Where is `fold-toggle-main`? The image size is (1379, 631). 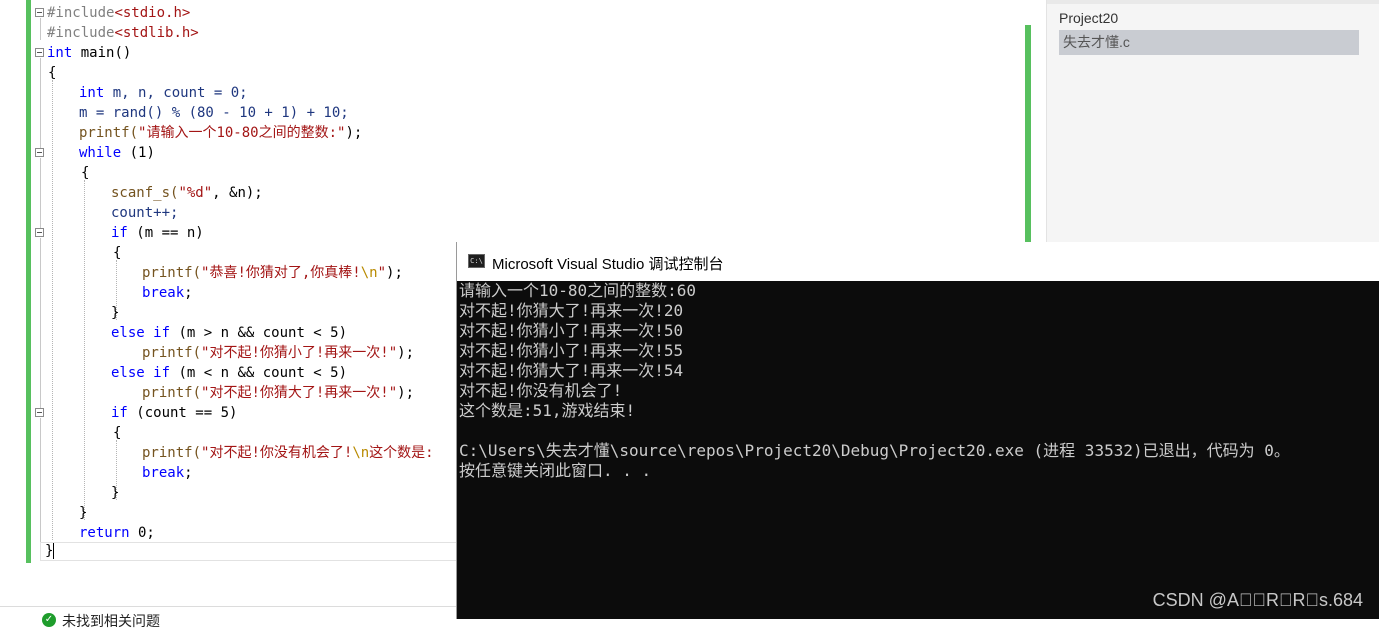
fold-toggle-main is located at coordinates (39, 52).